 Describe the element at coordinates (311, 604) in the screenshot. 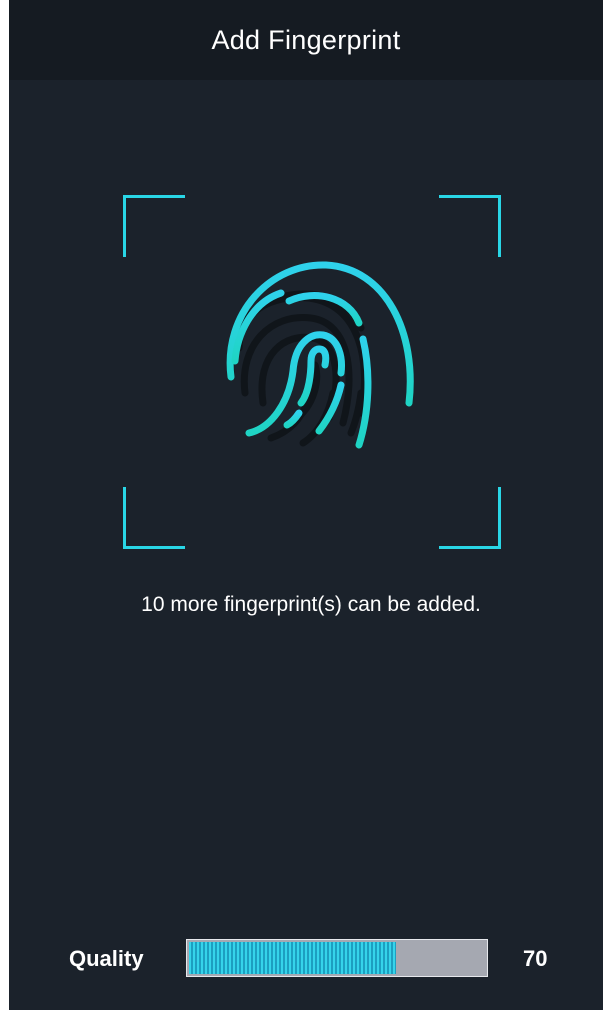

I see `enrollment-message: 10 more fingerprint(s) can be added.` at that location.